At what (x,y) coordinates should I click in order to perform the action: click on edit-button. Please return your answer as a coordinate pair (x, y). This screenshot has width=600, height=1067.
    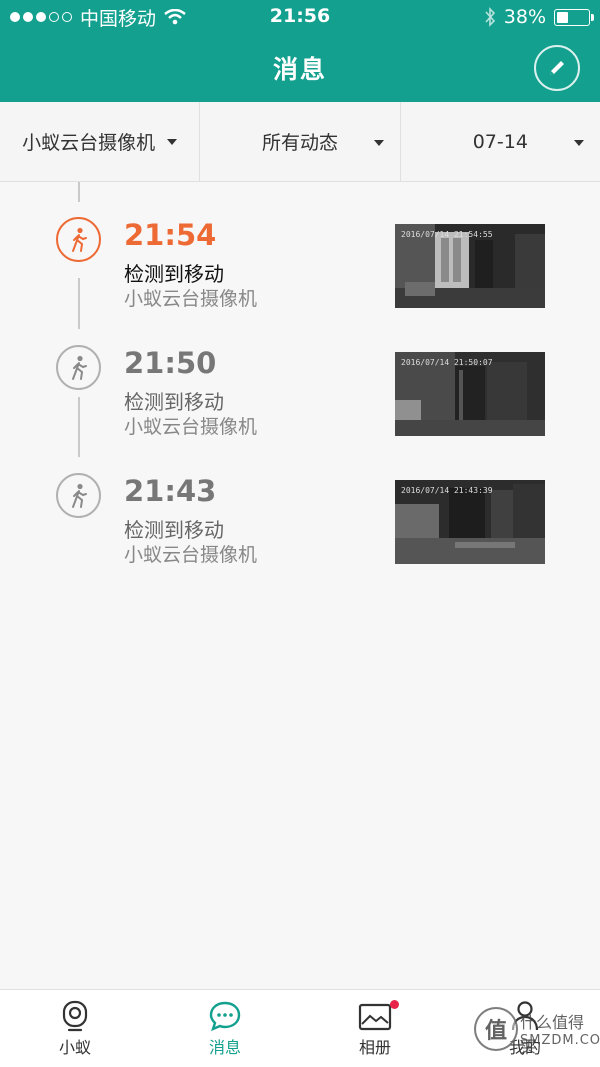
    Looking at the image, I should click on (557, 68).